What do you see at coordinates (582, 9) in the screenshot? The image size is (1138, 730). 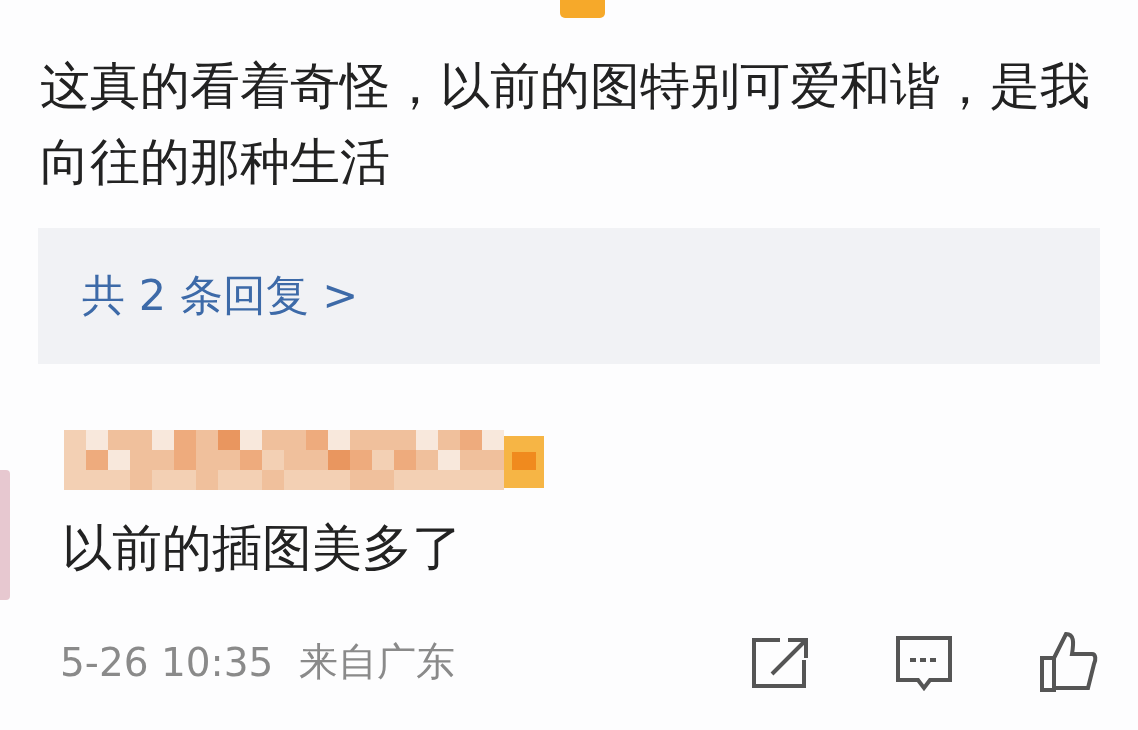 I see `badge-icon` at bounding box center [582, 9].